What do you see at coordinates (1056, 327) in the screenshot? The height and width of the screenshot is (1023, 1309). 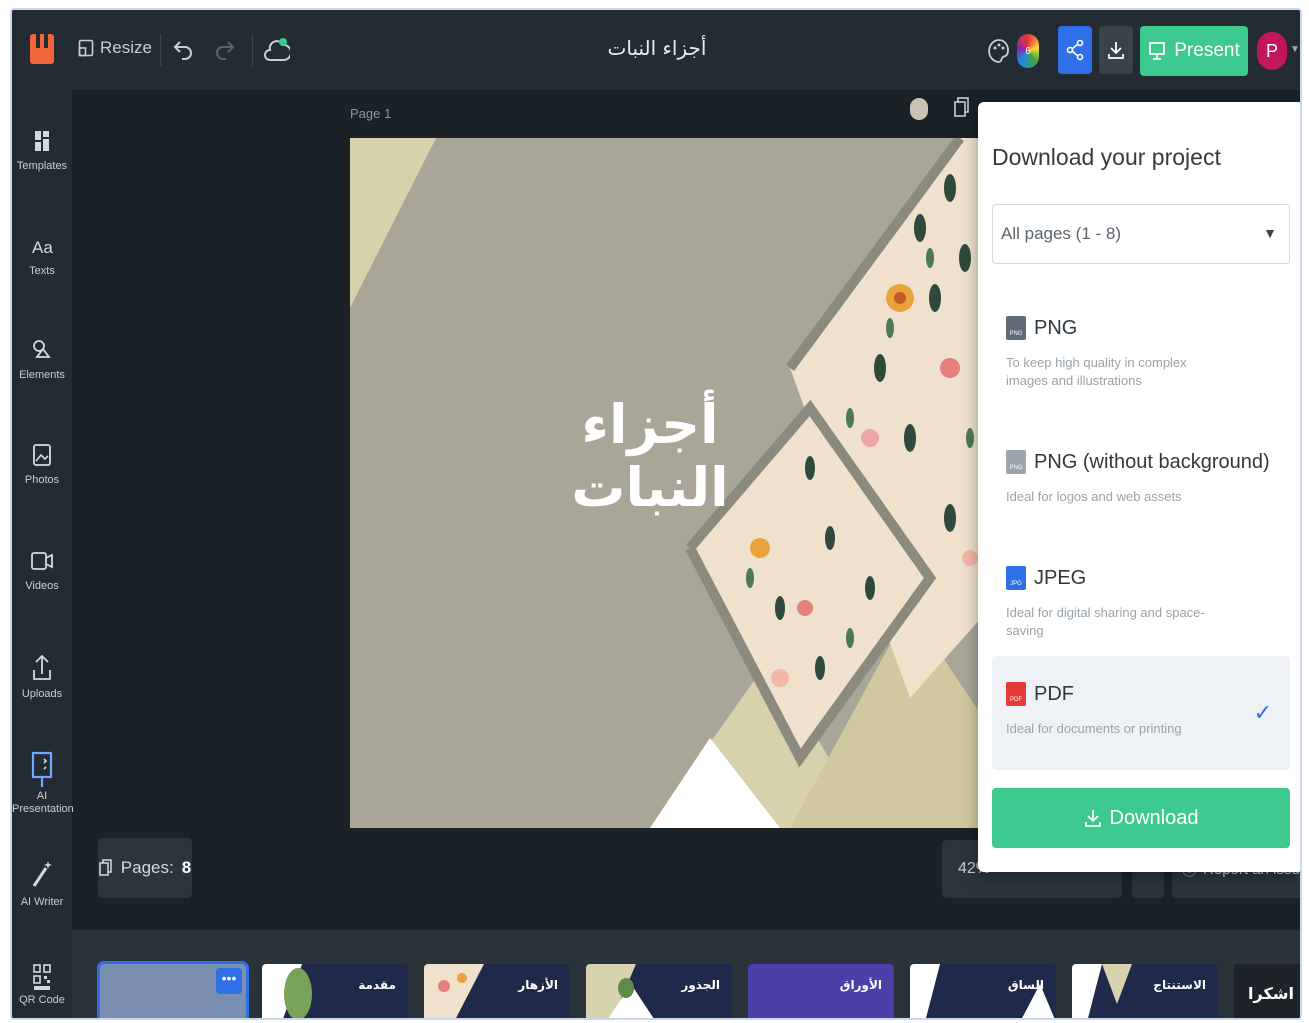 I see `format-name: PNG` at bounding box center [1056, 327].